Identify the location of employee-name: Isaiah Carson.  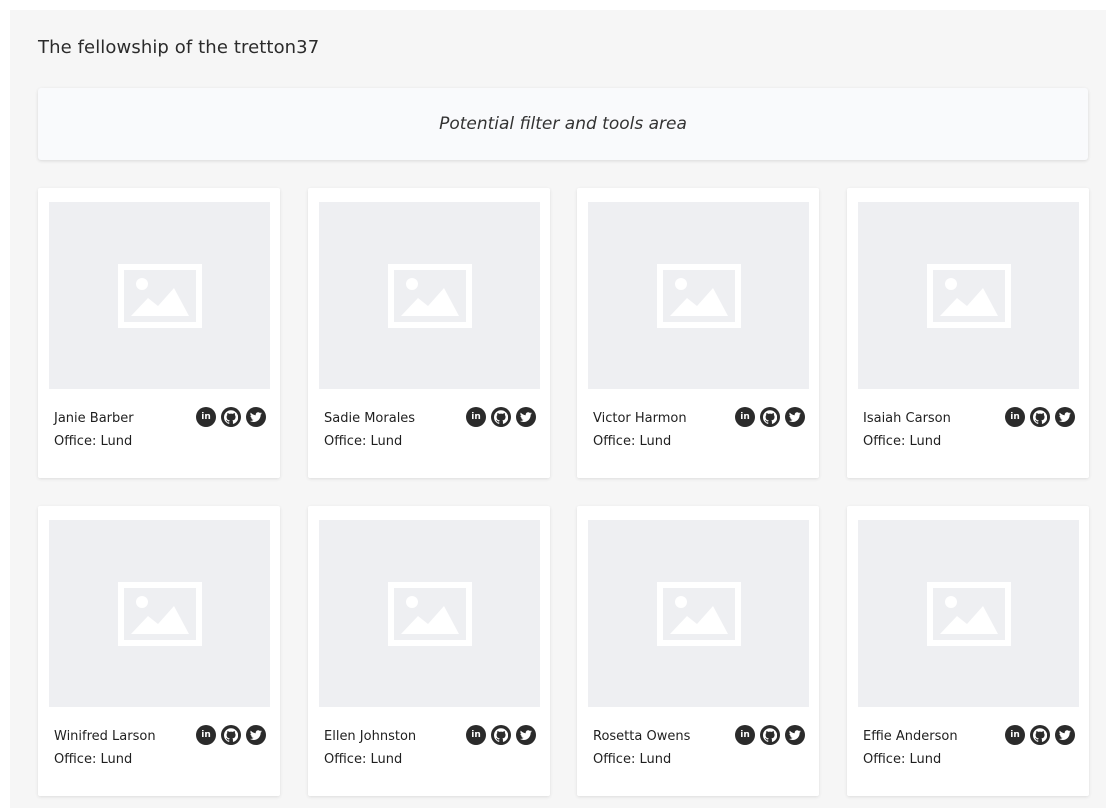
(907, 418).